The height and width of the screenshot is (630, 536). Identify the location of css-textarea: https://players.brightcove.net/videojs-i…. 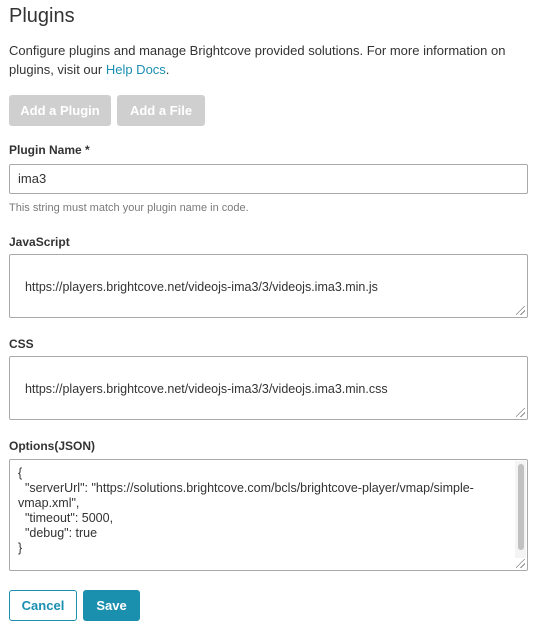
(268, 388).